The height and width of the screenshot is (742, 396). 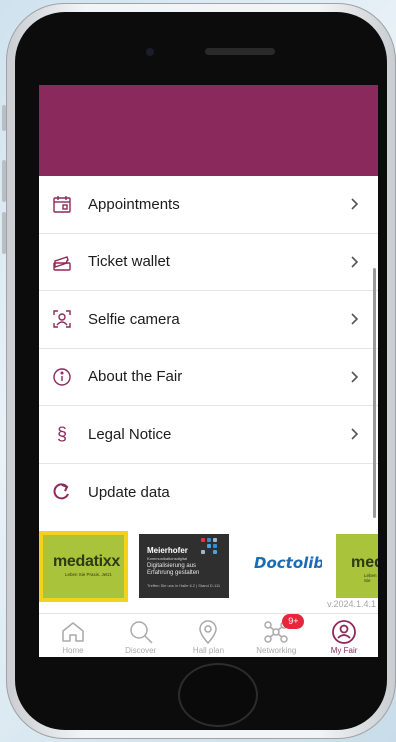 What do you see at coordinates (212, 549) in the screenshot?
I see `pixel-pattern-icon` at bounding box center [212, 549].